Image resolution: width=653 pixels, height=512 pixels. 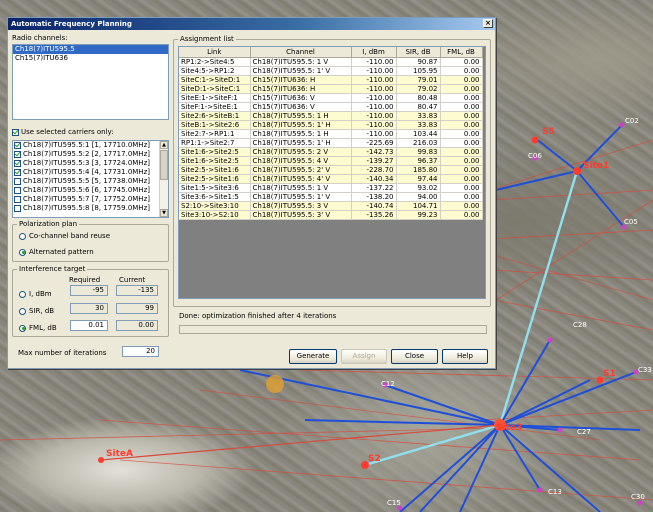 I want to click on required-sir-field: 30, so click(x=89, y=308).